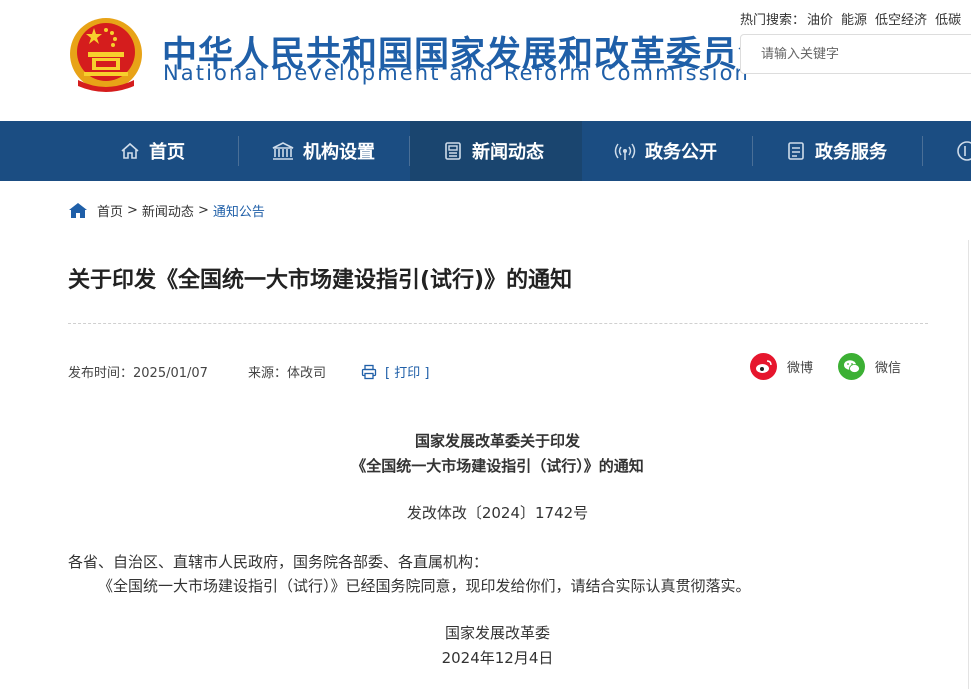 Image resolution: width=971 pixels, height=689 pixels. What do you see at coordinates (851, 152) in the screenshot?
I see `nav-item-label: 政务服务` at bounding box center [851, 152].